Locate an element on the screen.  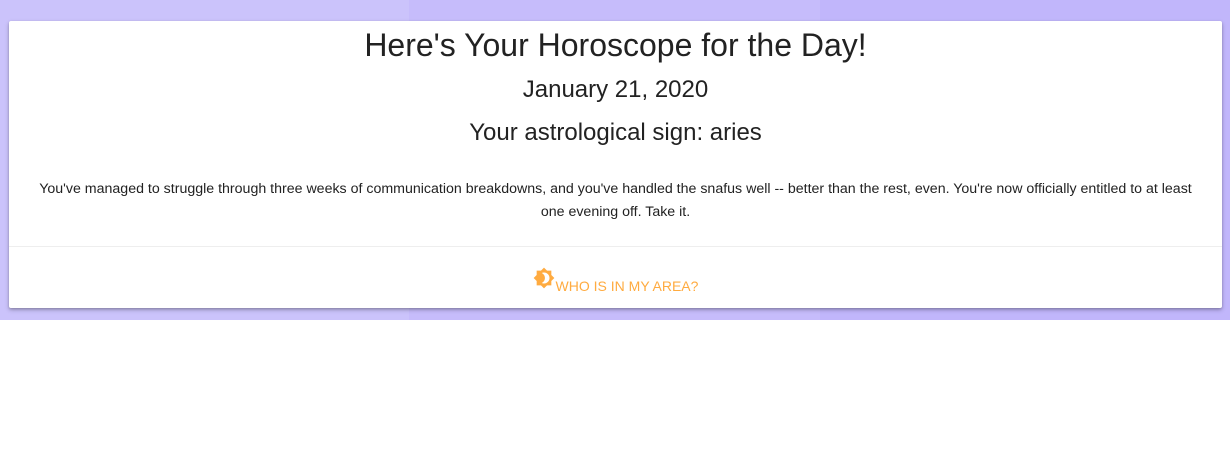
horoscope-date: January 21, 2020 is located at coordinates (615, 89).